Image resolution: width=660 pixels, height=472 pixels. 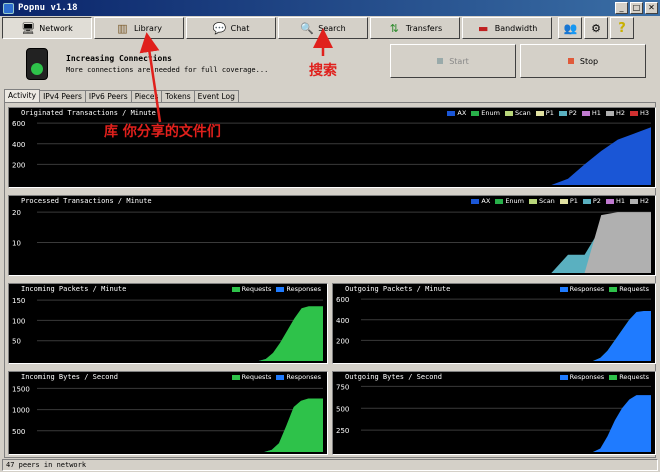 I want to click on users-icon: 👥, so click(x=570, y=28).